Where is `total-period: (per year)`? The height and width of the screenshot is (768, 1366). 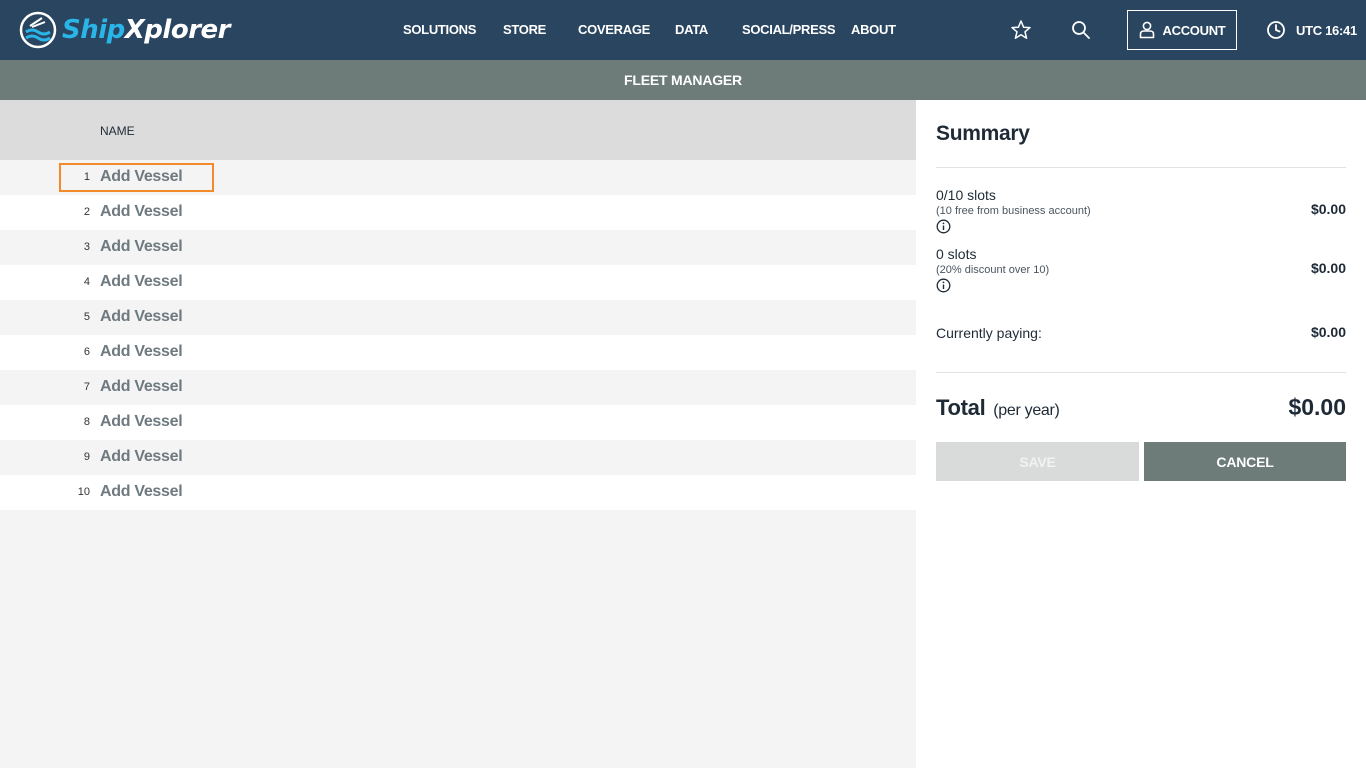 total-period: (per year) is located at coordinates (1026, 410).